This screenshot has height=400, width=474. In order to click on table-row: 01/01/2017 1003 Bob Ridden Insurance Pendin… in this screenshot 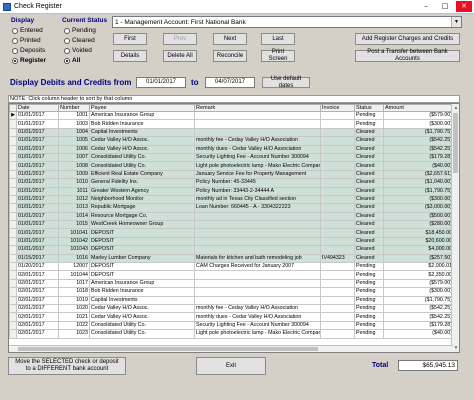, I will do `click(231, 124)`.